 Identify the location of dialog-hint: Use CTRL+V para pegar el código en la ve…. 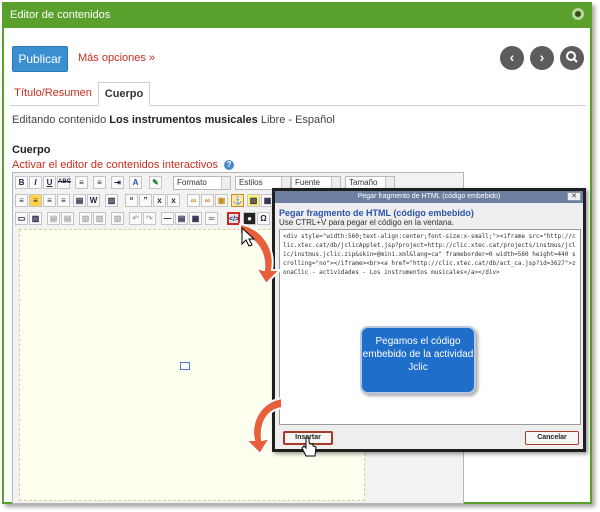
(366, 222).